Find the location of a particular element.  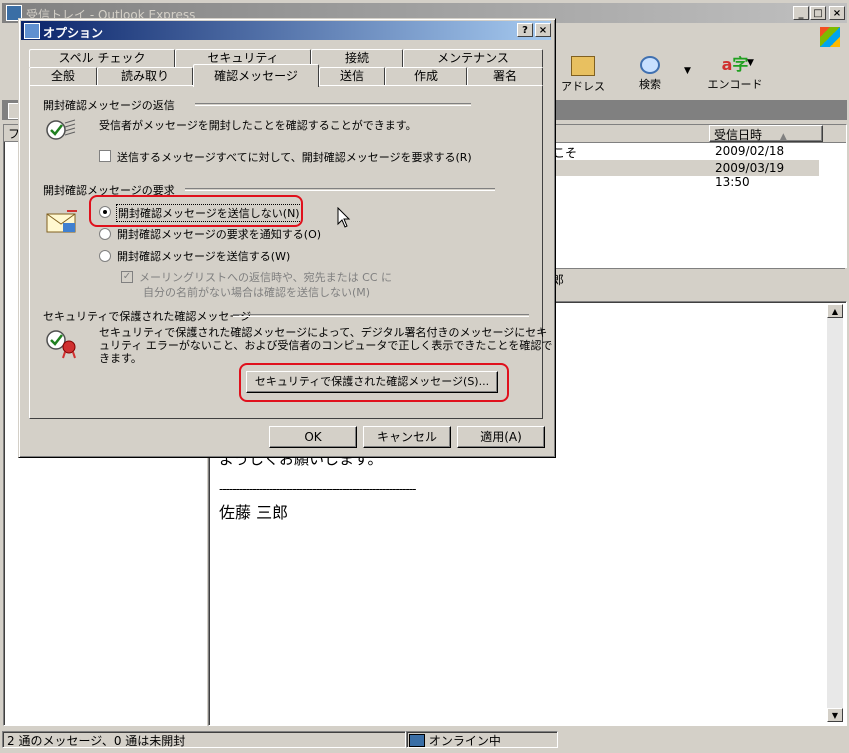

scroll-down-button: ▼ is located at coordinates (835, 715).